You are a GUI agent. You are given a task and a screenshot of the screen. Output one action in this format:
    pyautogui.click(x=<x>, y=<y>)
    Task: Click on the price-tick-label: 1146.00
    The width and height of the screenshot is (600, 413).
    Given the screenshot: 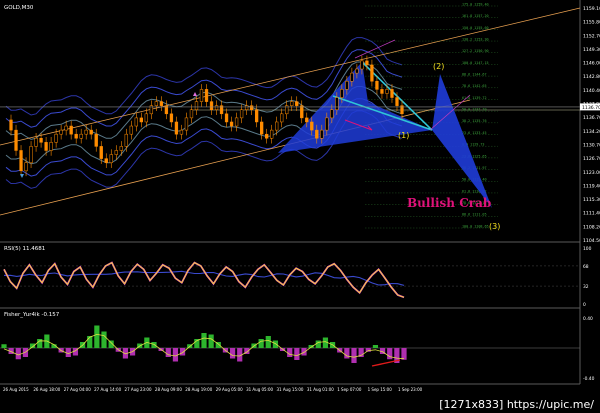 What is the action you would take?
    pyautogui.click(x=591, y=64)
    